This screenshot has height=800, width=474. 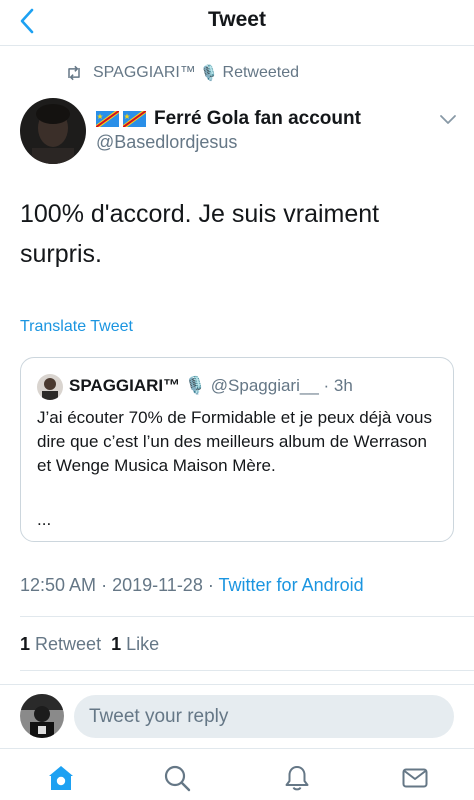 I want to click on retweet-context: SPAGGIARI™ 🎙️ Retweeted, so click(x=181, y=73).